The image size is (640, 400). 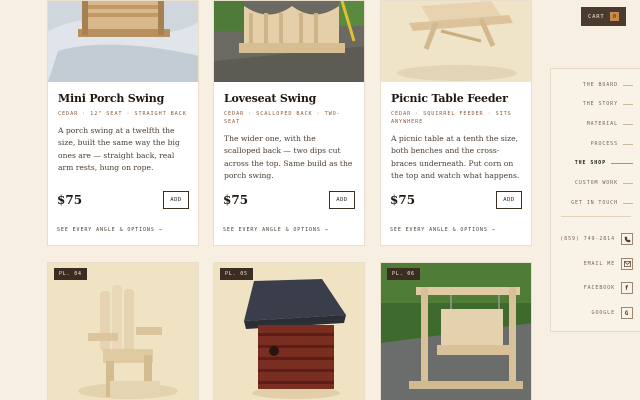 I want to click on product-title: Loveseat Swing, so click(x=289, y=98).